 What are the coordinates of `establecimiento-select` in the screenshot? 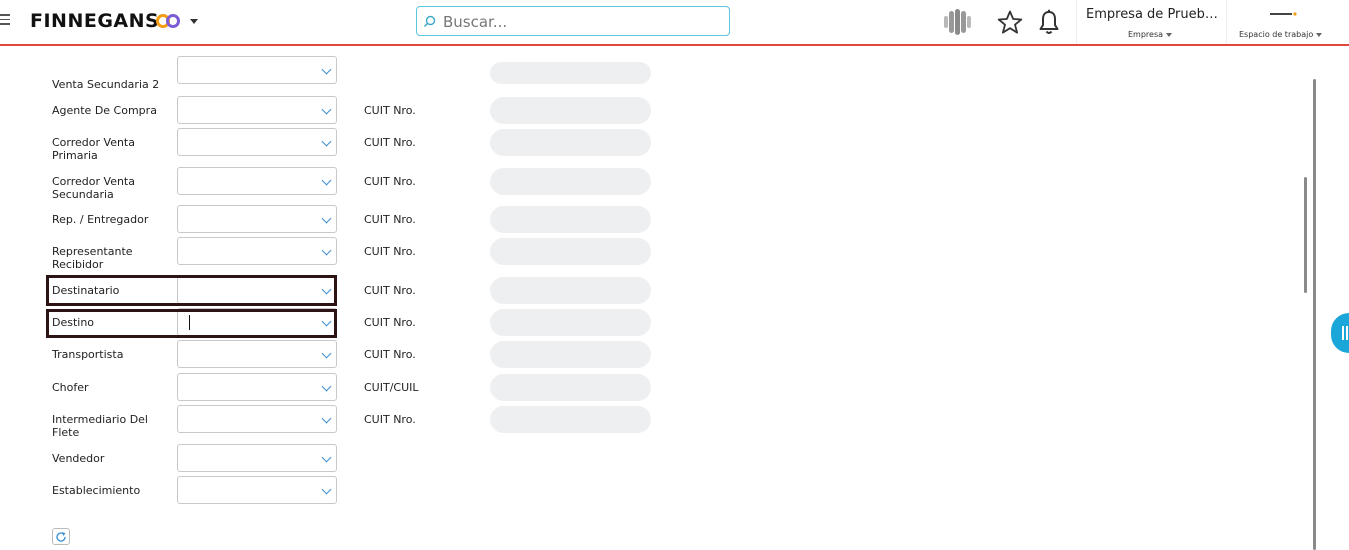 It's located at (257, 490).